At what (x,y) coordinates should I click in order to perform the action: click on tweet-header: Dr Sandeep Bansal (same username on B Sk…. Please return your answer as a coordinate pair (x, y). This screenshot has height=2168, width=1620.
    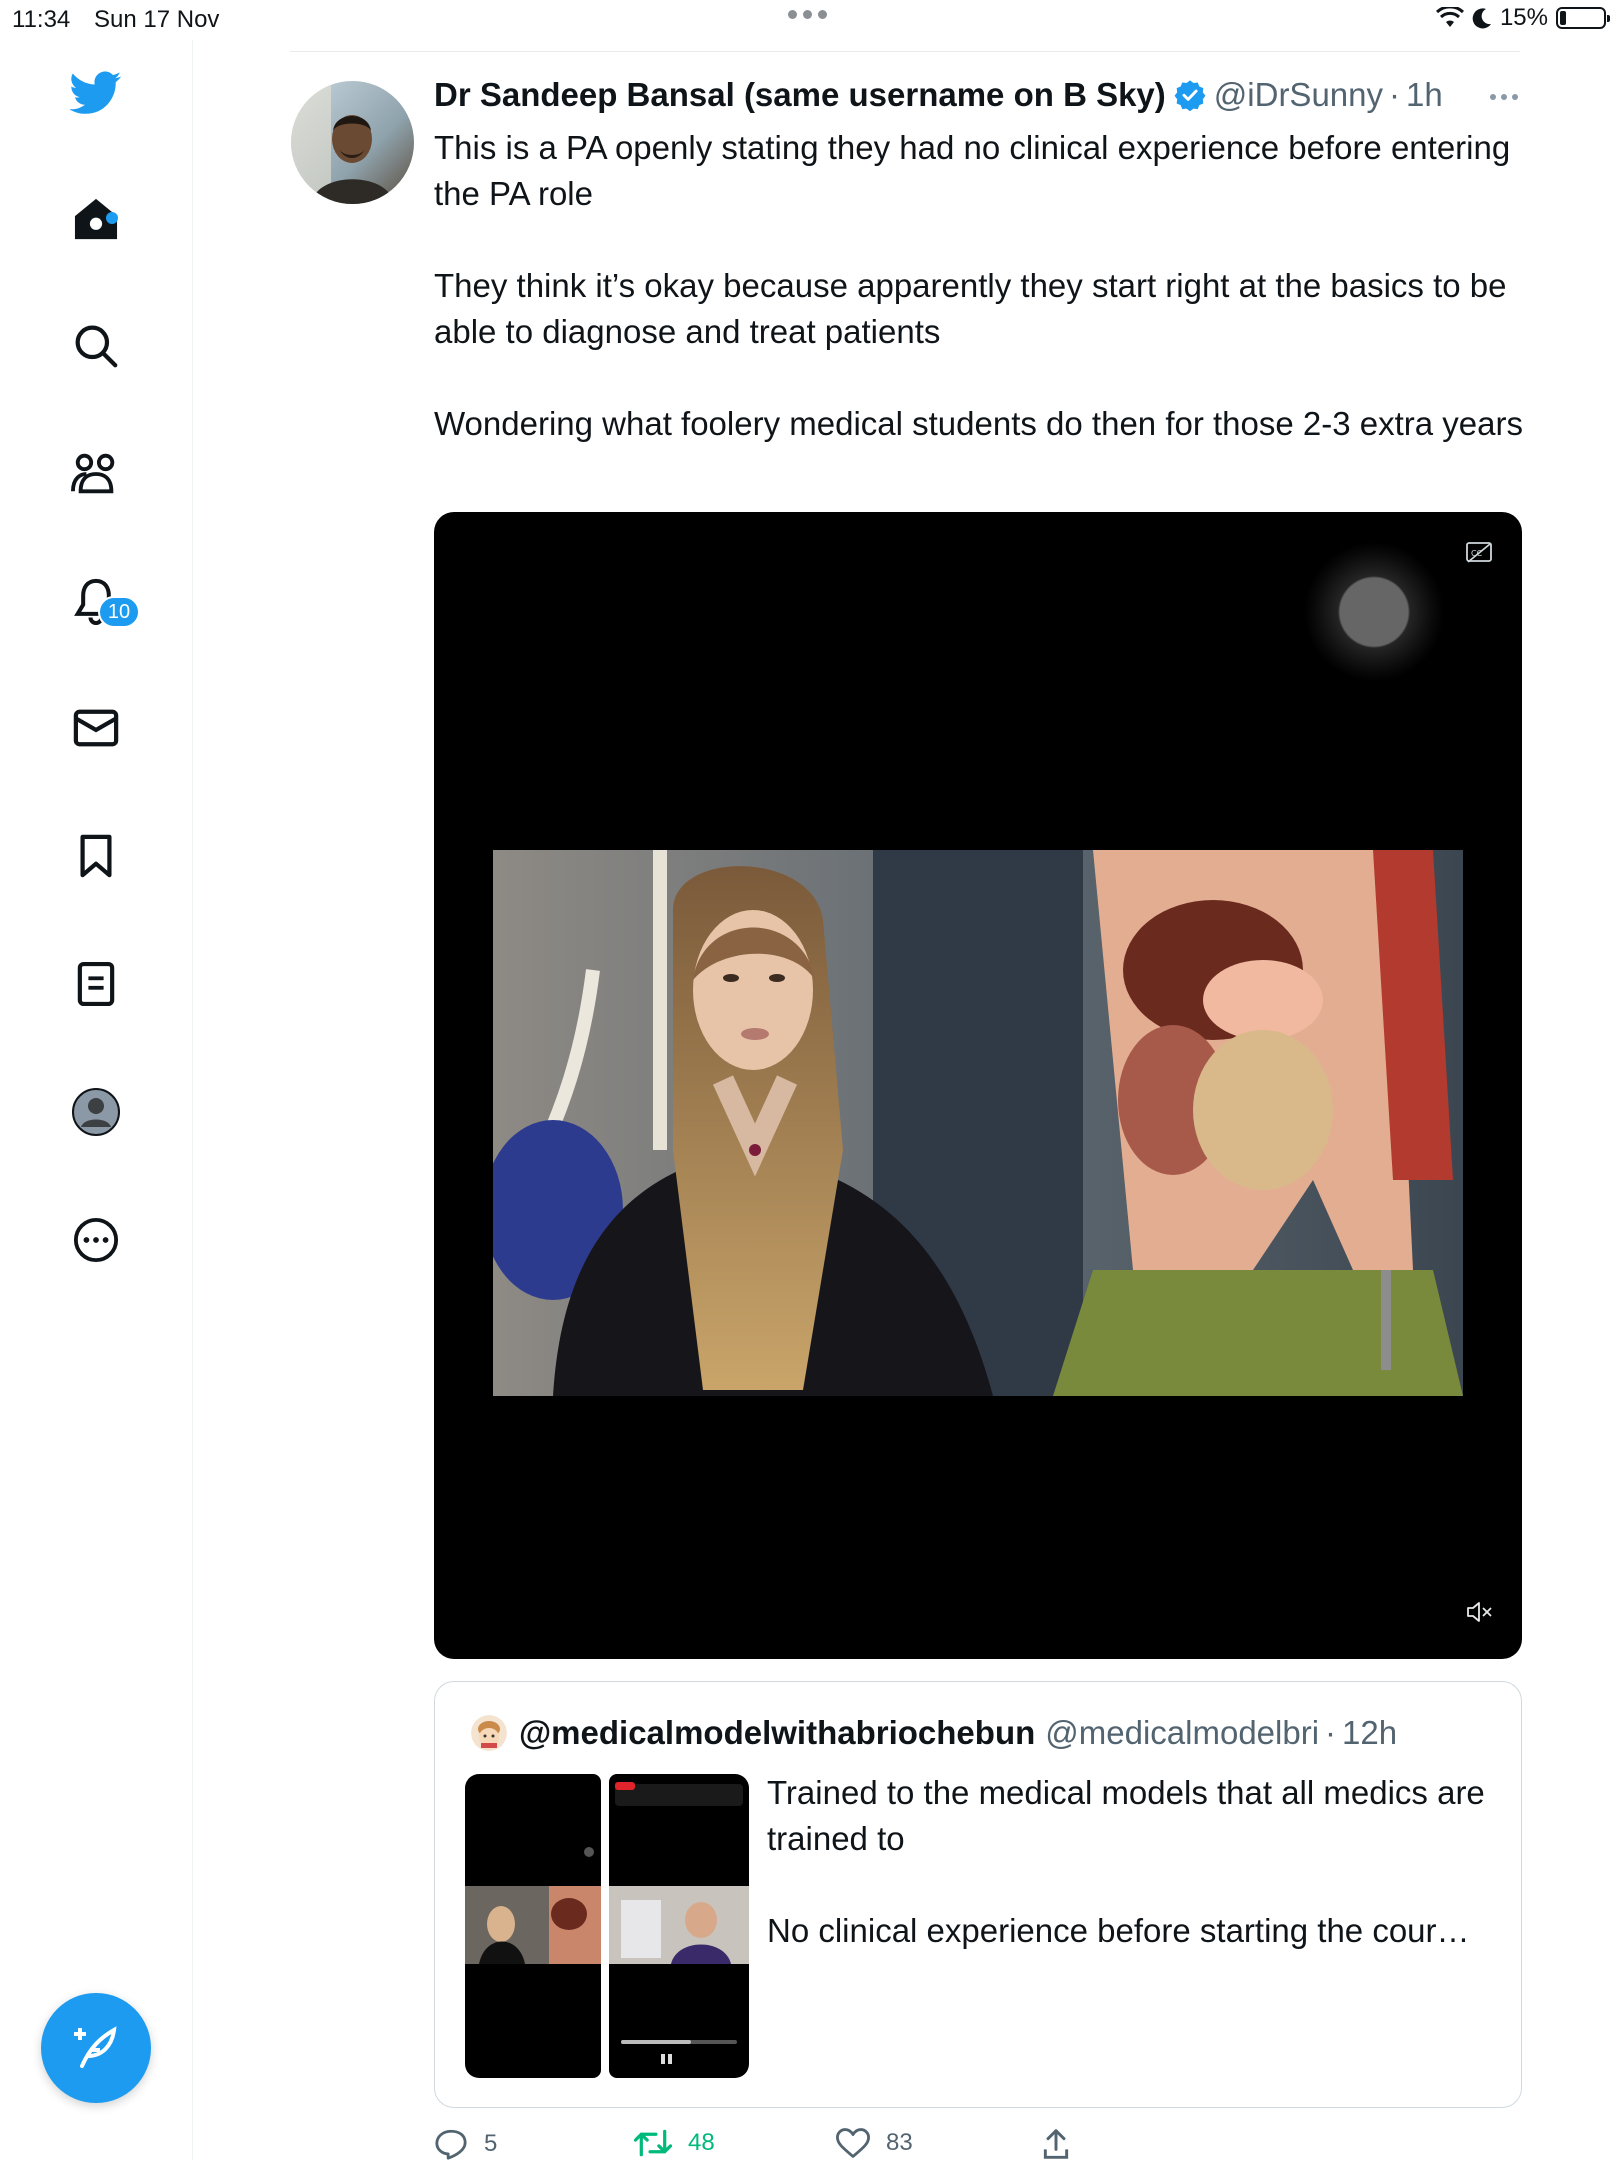
    Looking at the image, I should click on (938, 95).